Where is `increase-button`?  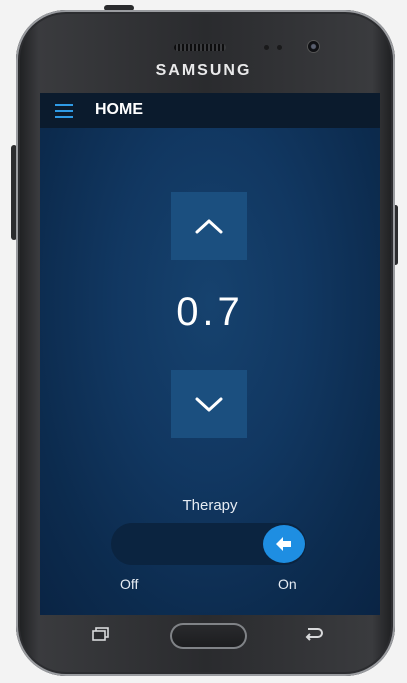 increase-button is located at coordinates (209, 226).